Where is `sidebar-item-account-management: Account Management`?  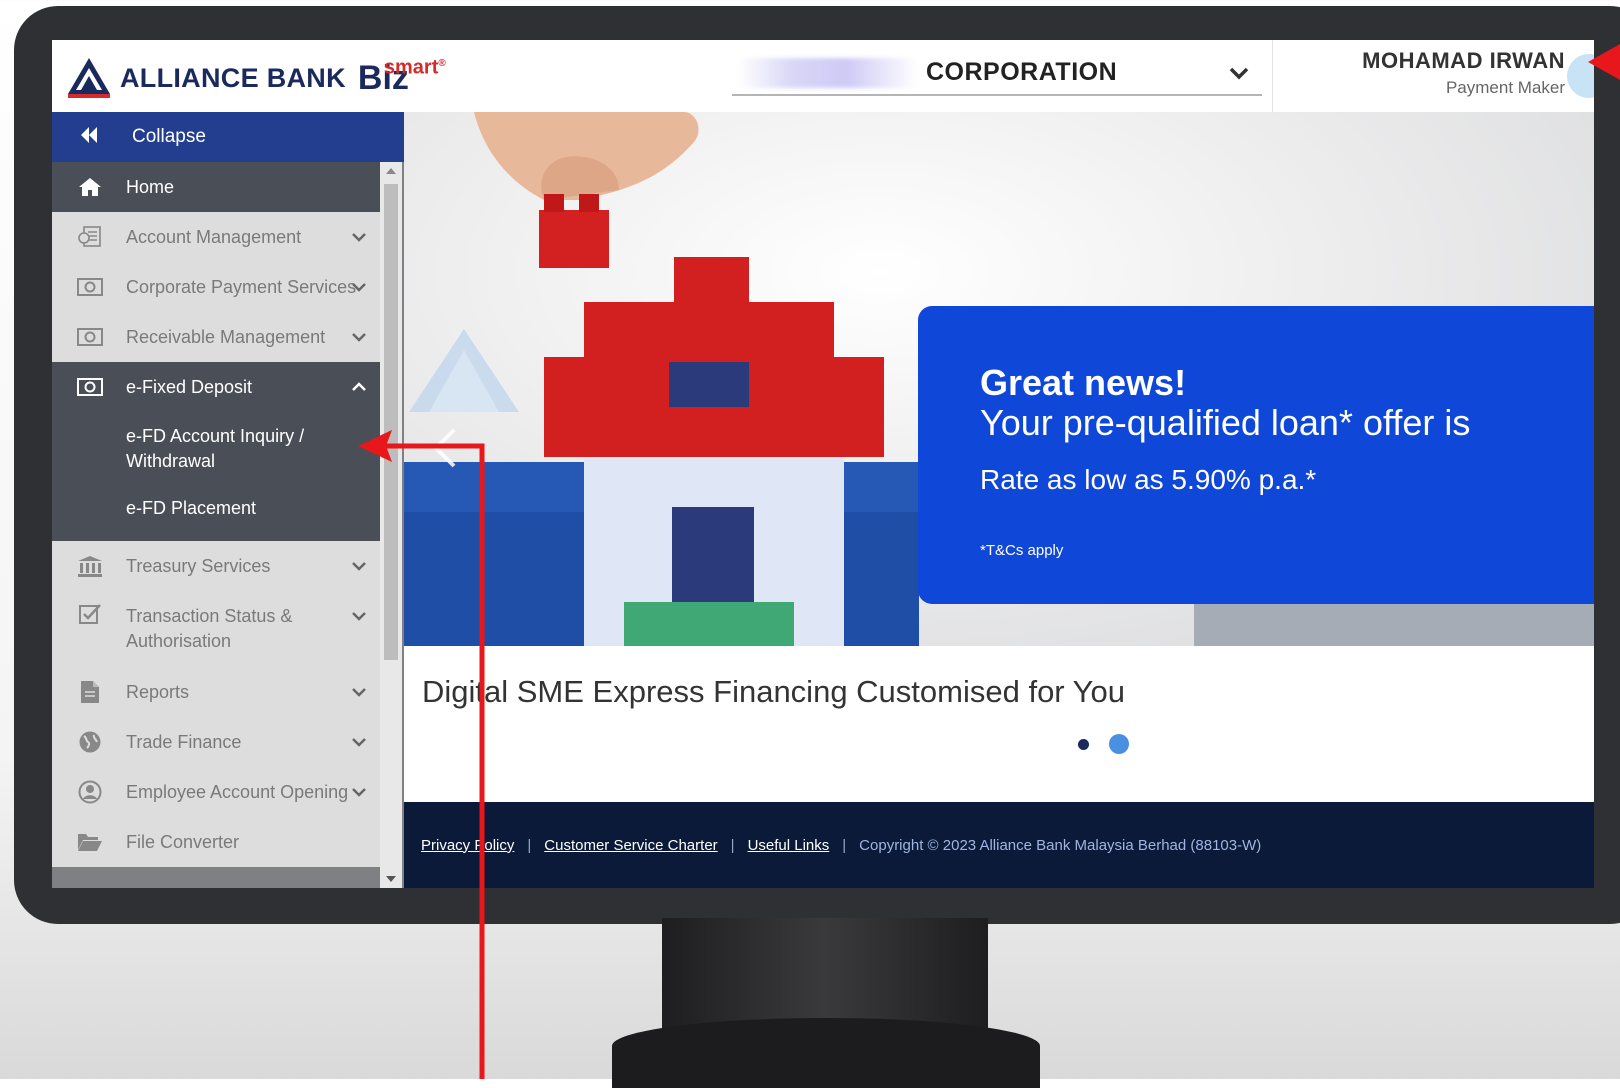
sidebar-item-account-management: Account Management is located at coordinates (216, 237).